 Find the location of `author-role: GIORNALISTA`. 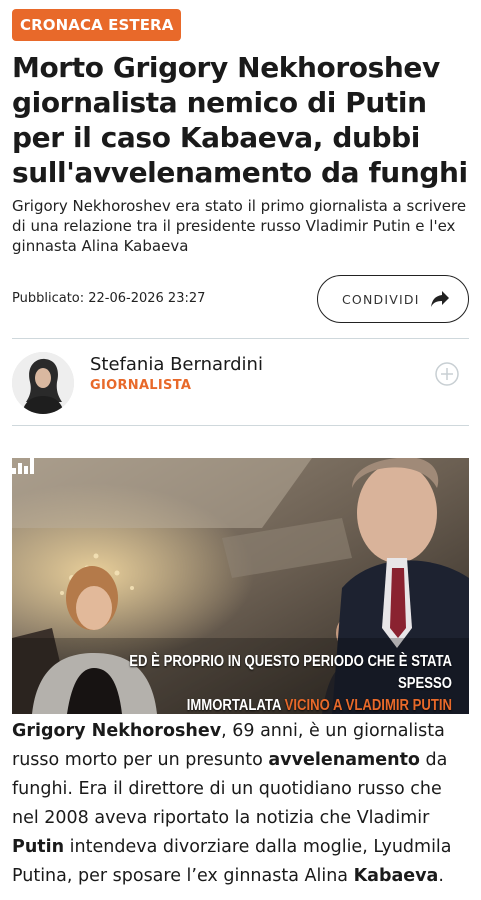

author-role: GIORNALISTA is located at coordinates (141, 385).